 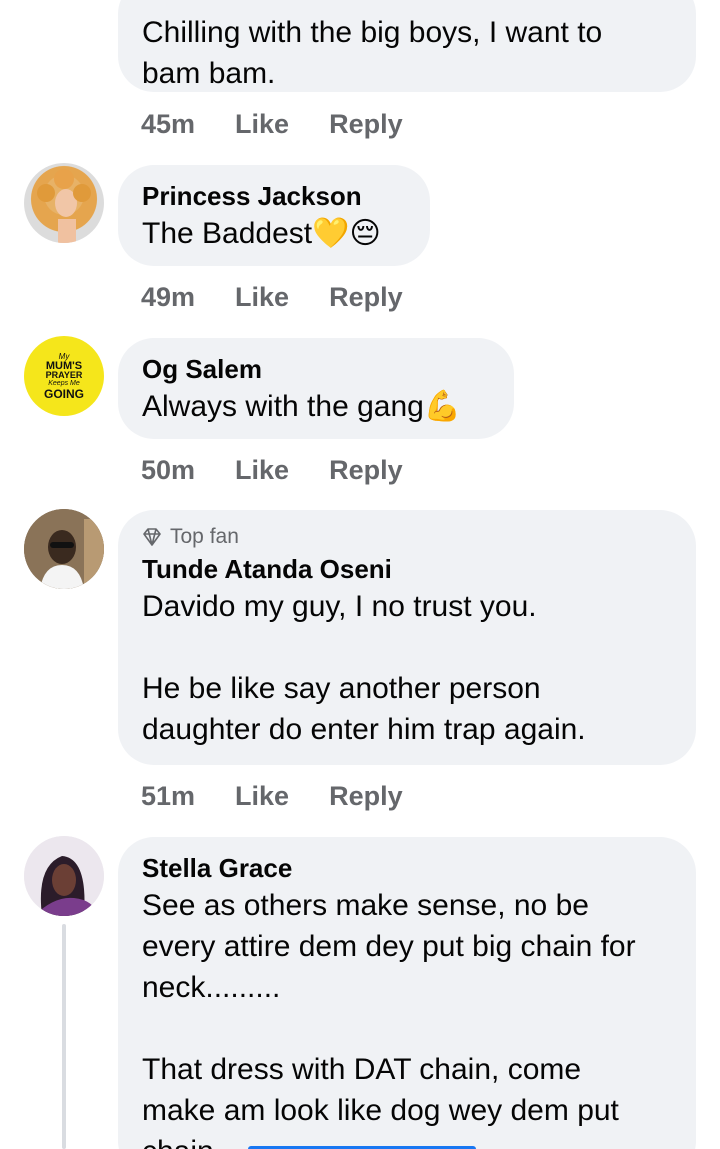 What do you see at coordinates (168, 124) in the screenshot?
I see `comment-time: 45m` at bounding box center [168, 124].